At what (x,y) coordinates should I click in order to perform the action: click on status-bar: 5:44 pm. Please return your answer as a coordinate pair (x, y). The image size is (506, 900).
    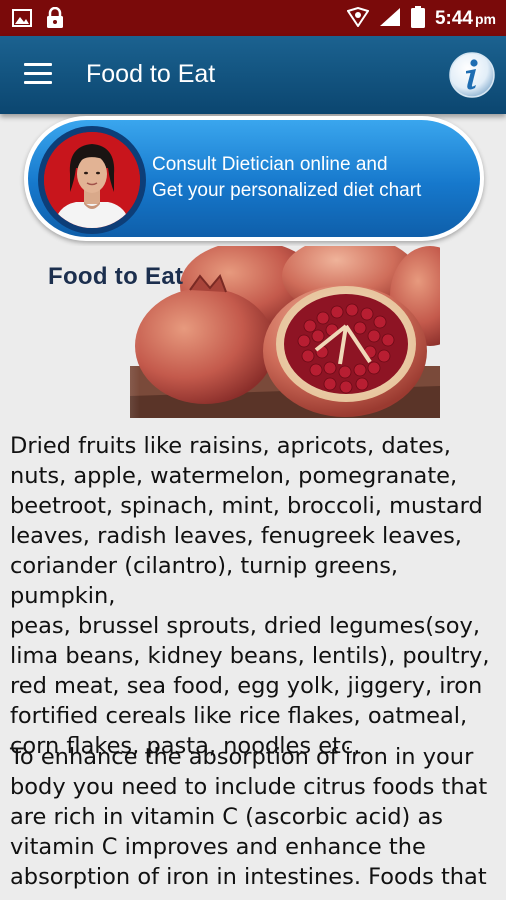
    Looking at the image, I should click on (253, 18).